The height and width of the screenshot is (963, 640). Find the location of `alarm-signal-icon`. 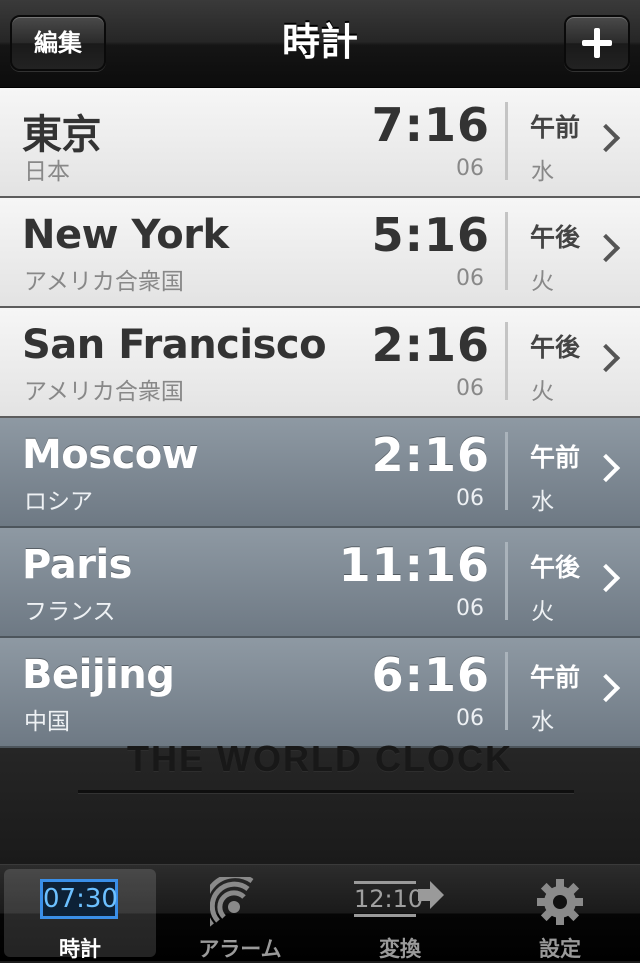

alarm-signal-icon is located at coordinates (232, 902).